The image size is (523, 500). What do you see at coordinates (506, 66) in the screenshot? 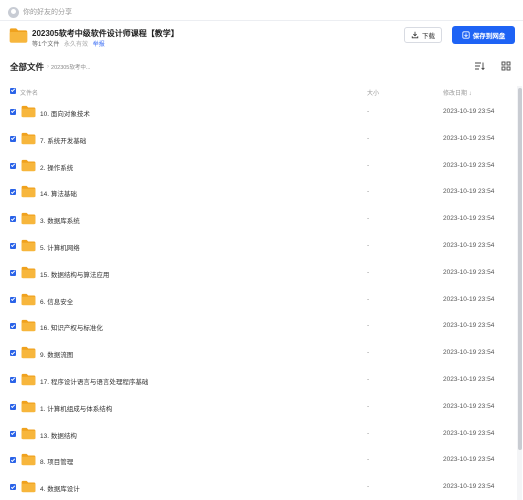
I see `grid-view-icon` at bounding box center [506, 66].